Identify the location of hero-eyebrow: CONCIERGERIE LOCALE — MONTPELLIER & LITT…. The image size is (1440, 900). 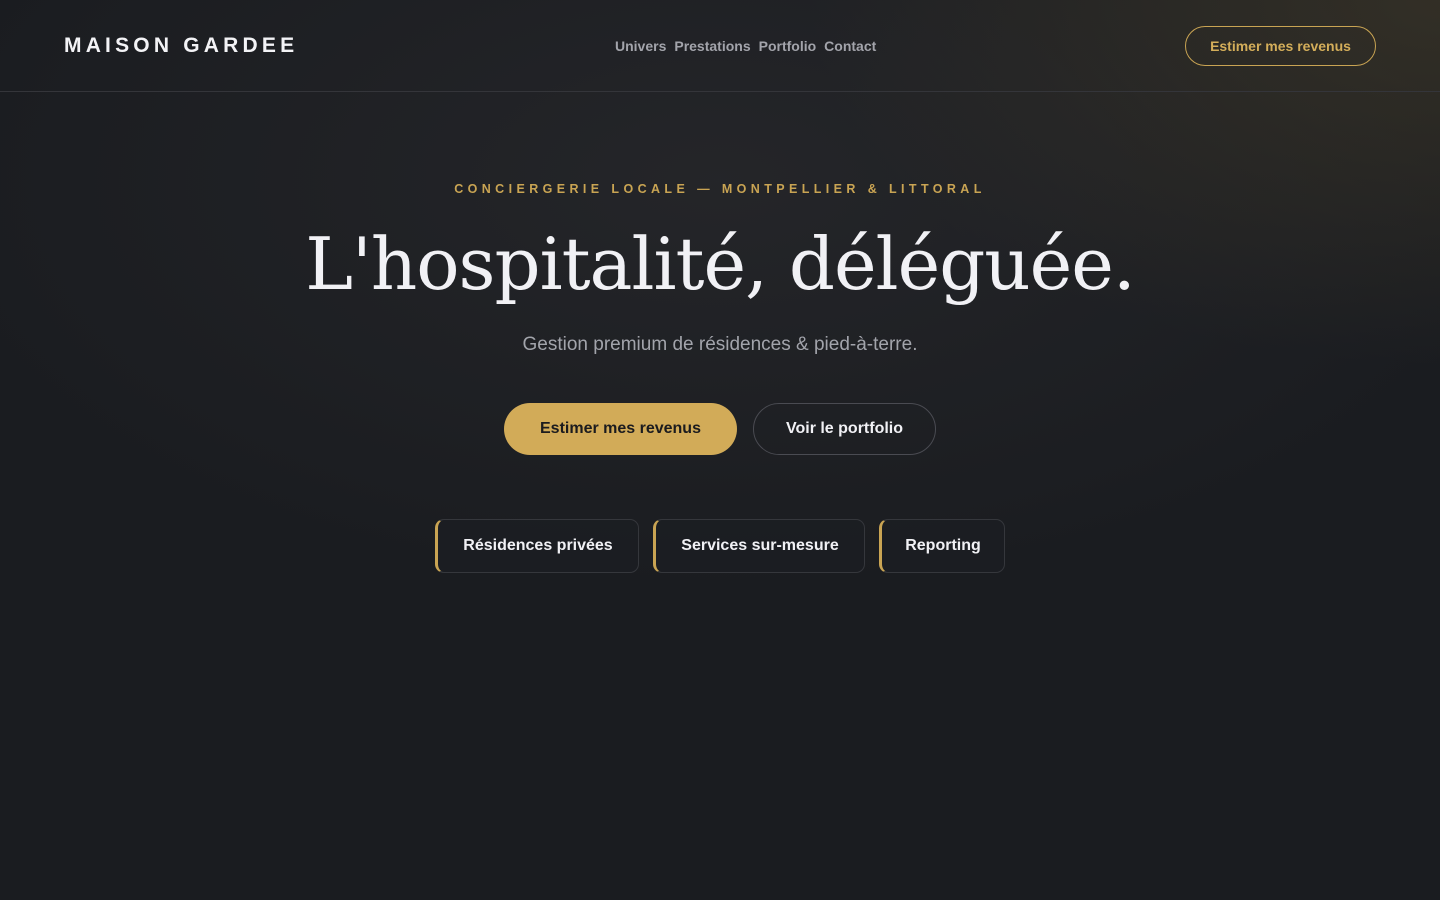
(720, 189).